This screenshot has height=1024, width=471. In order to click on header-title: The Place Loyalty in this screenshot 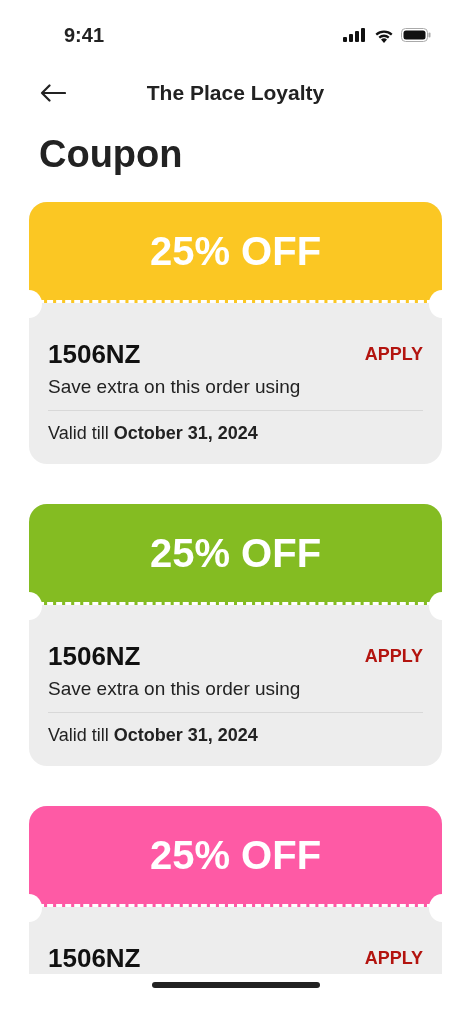, I will do `click(235, 93)`.